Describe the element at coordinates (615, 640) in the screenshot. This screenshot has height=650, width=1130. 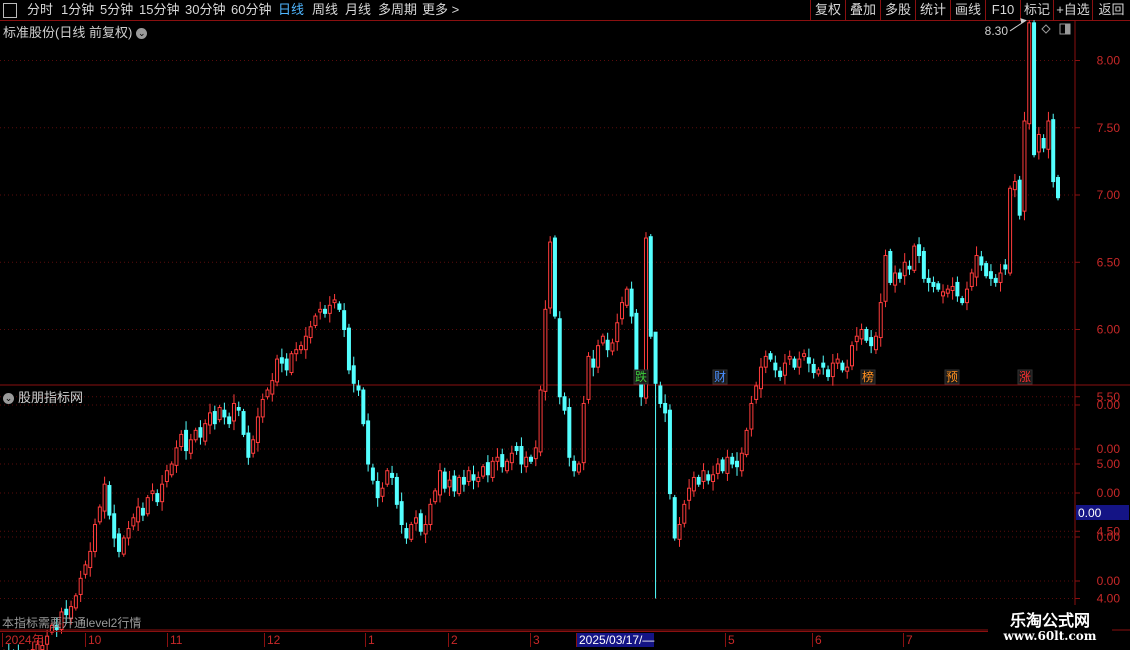
I see `date-cursor-label: 2025/03/17/—` at that location.